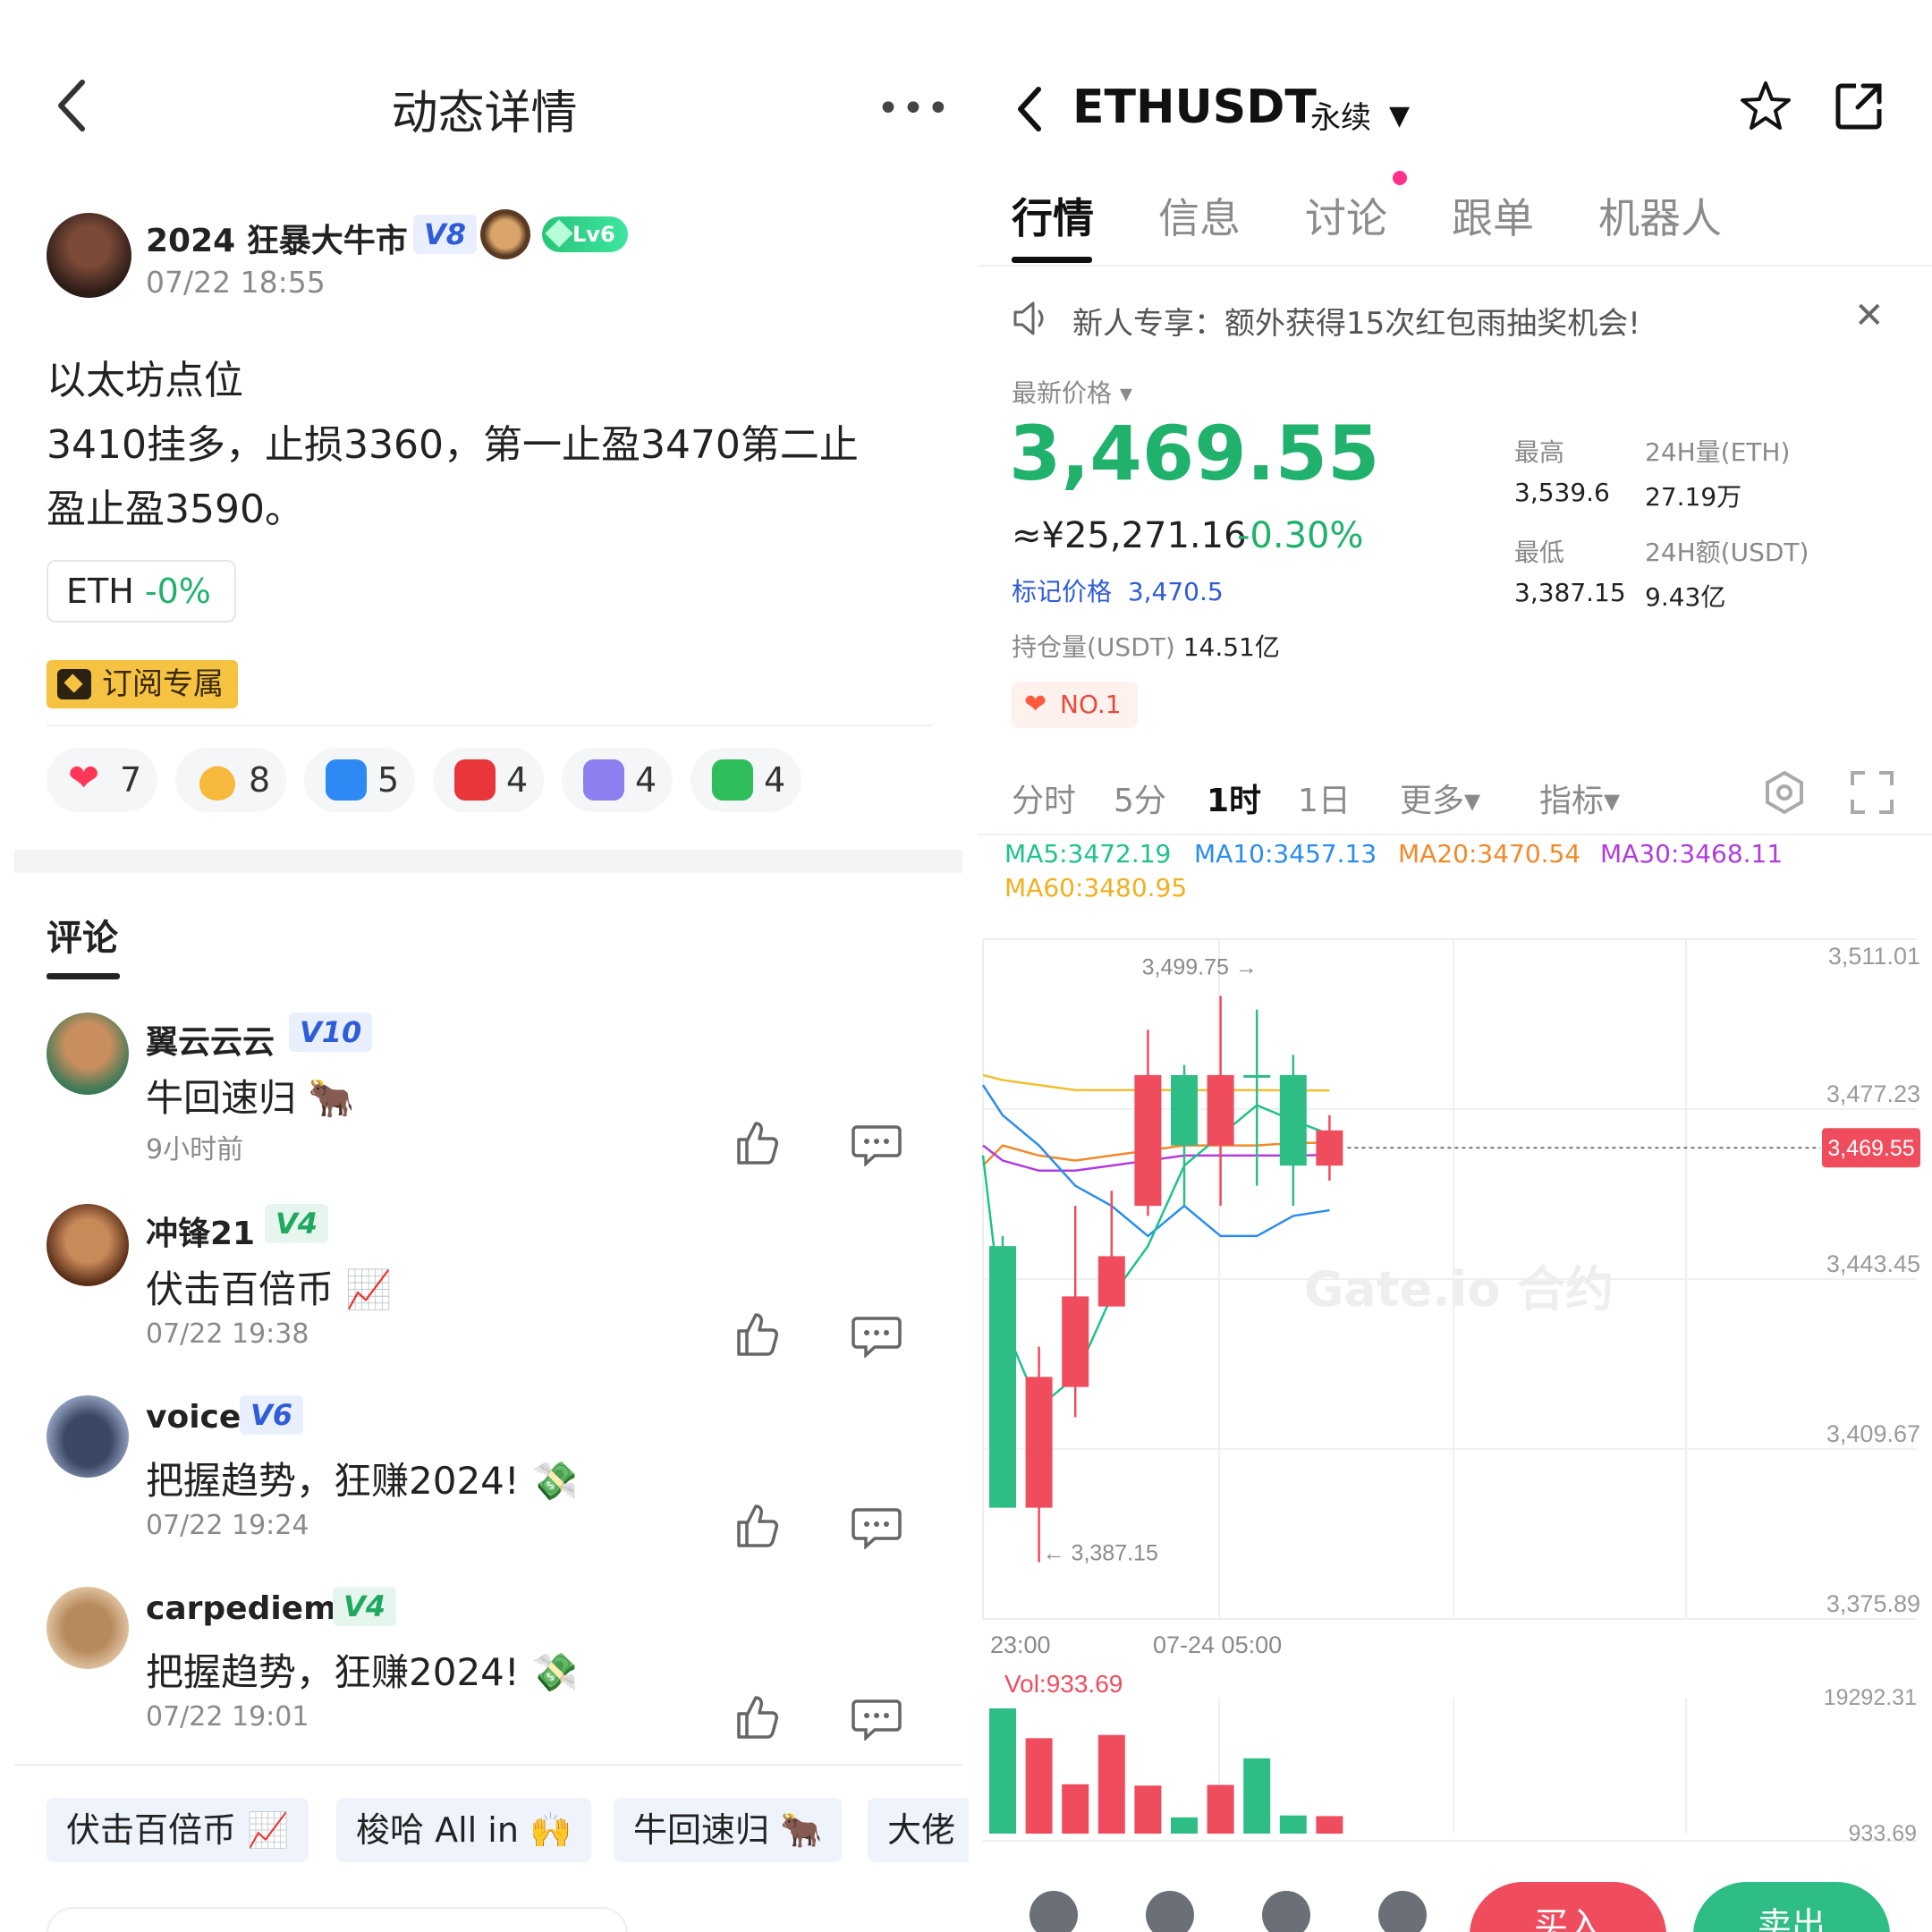  What do you see at coordinates (141, 591) in the screenshot?
I see `coin-chip: ETH -0%` at bounding box center [141, 591].